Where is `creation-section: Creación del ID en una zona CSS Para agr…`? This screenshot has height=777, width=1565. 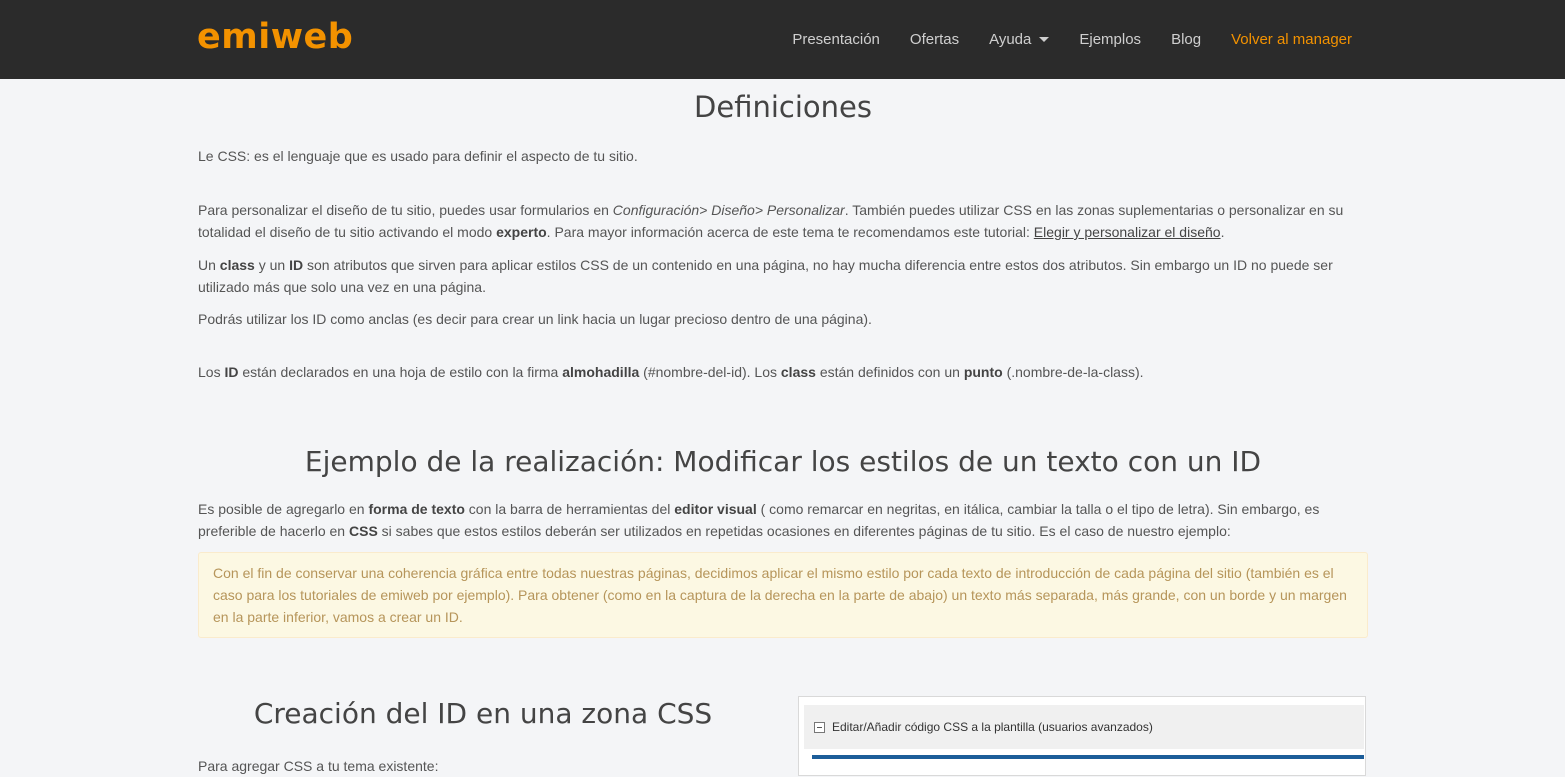 creation-section: Creación del ID en una zona CSS Para agr… is located at coordinates (783, 736).